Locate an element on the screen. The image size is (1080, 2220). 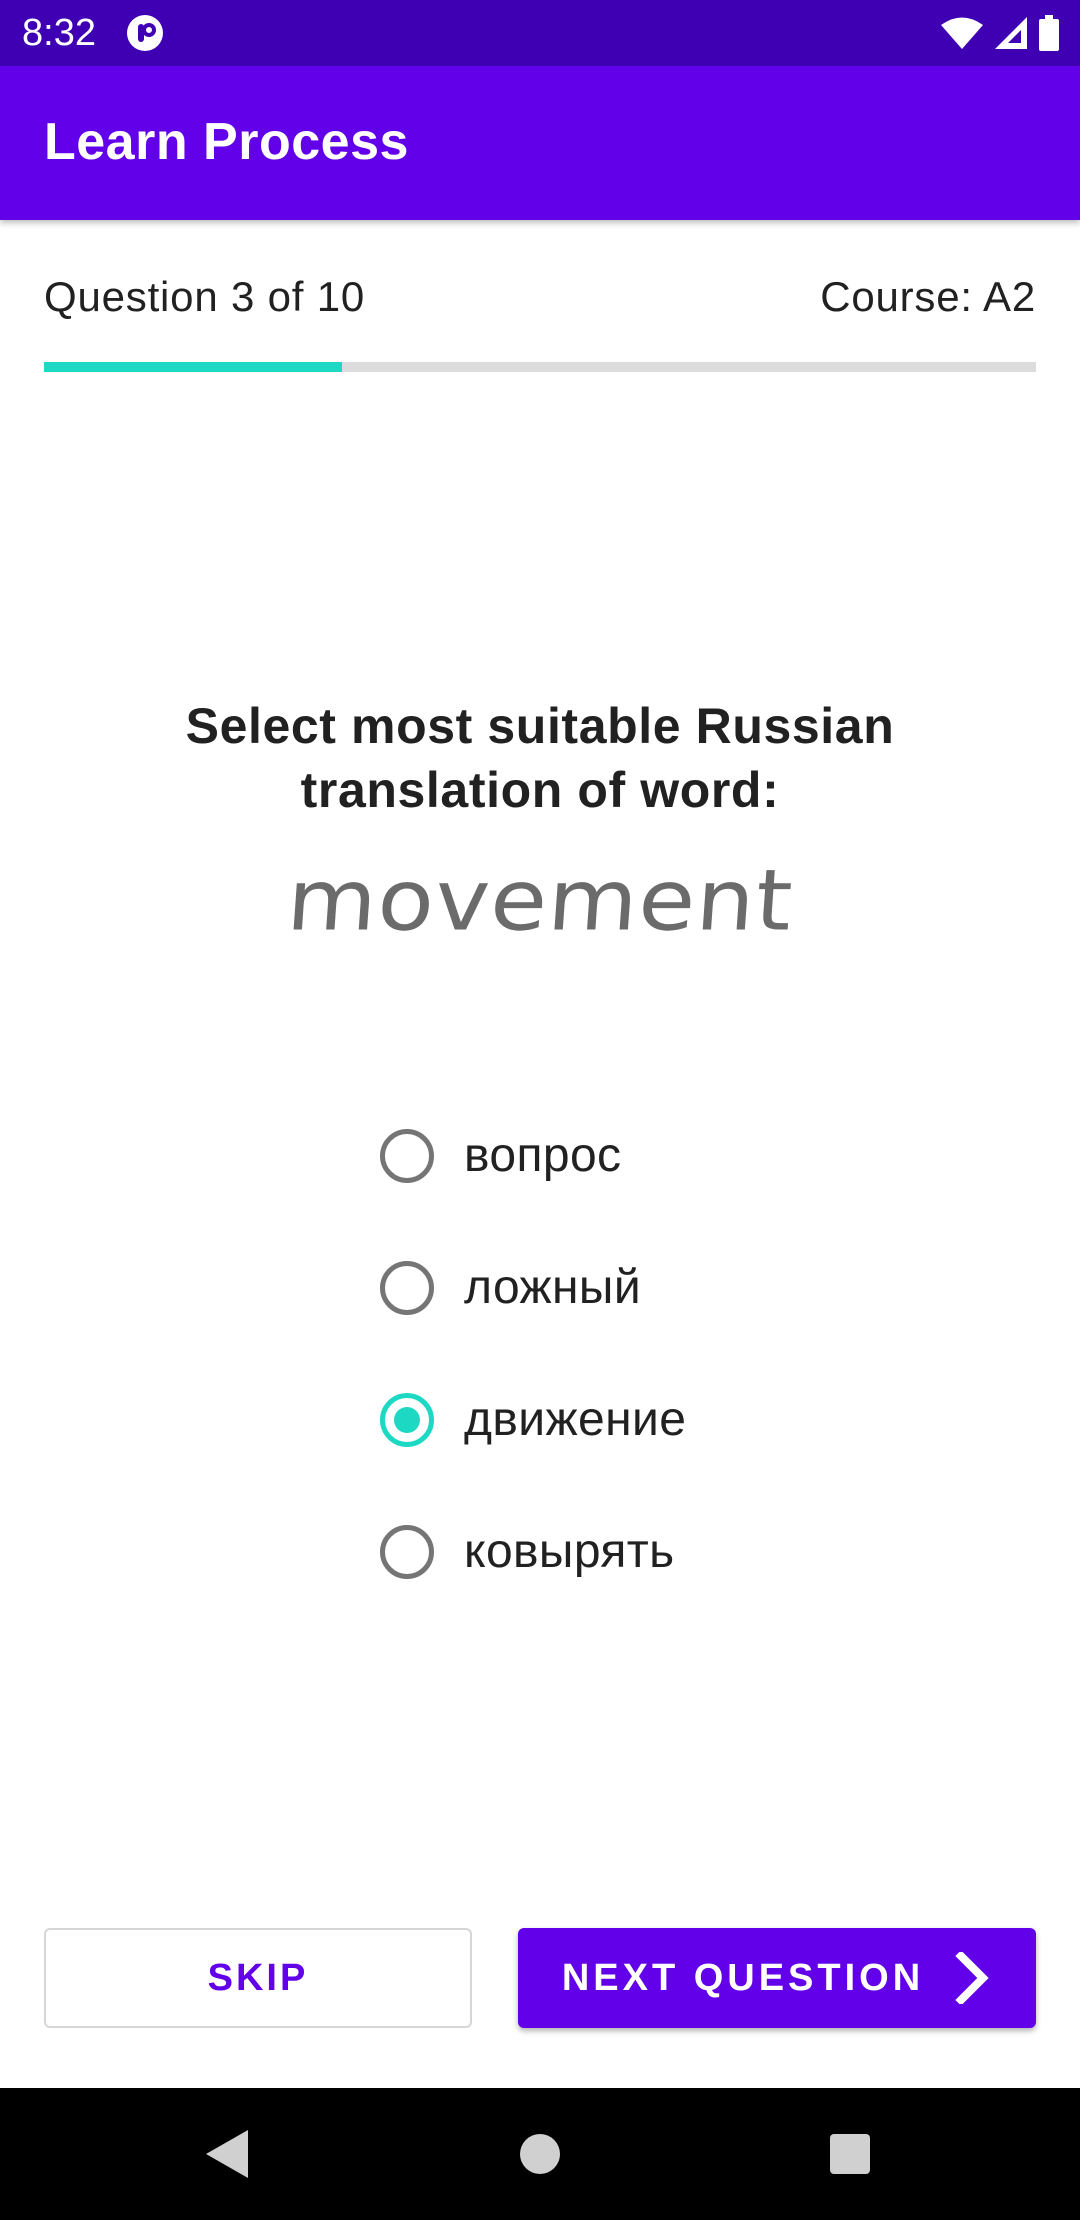
progress-fill is located at coordinates (193, 367).